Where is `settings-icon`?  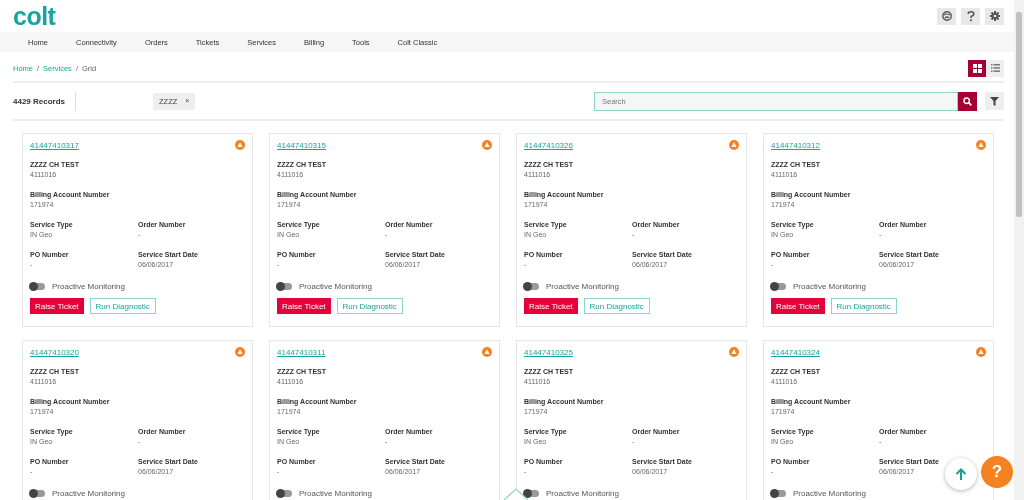
settings-icon is located at coordinates (994, 16).